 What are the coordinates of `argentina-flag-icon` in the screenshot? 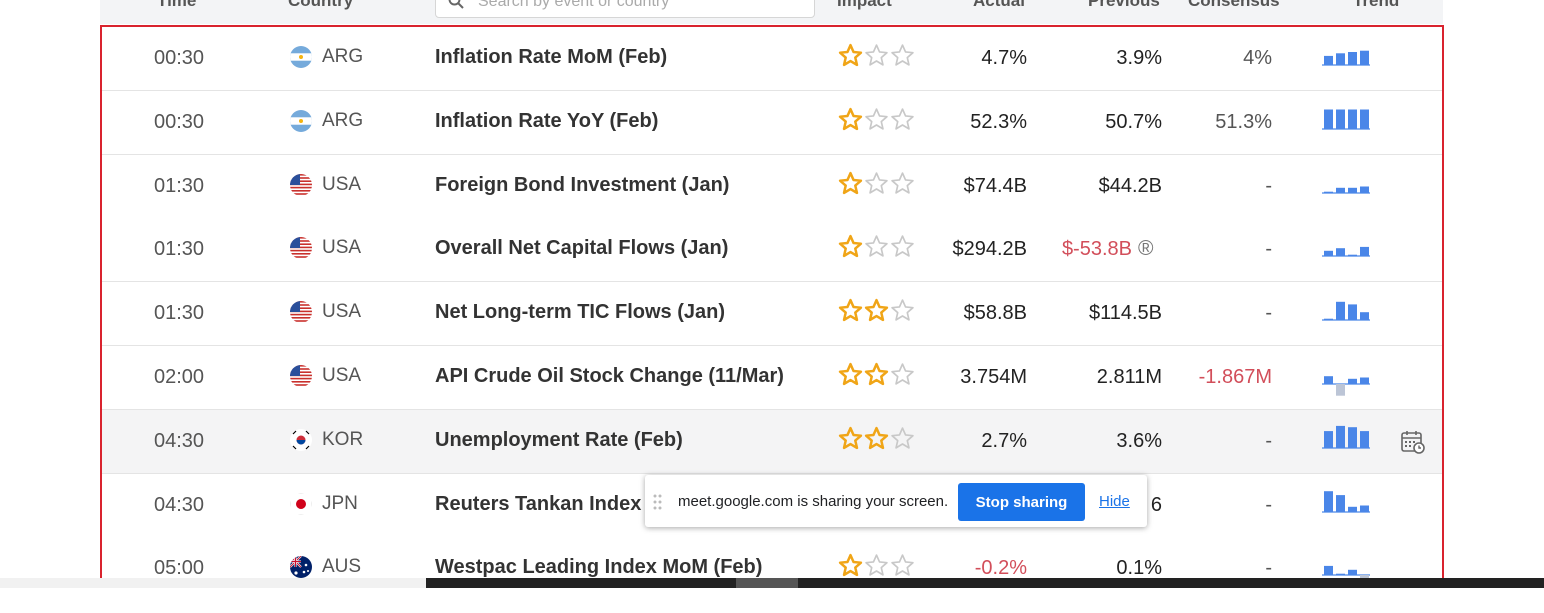 It's located at (301, 57).